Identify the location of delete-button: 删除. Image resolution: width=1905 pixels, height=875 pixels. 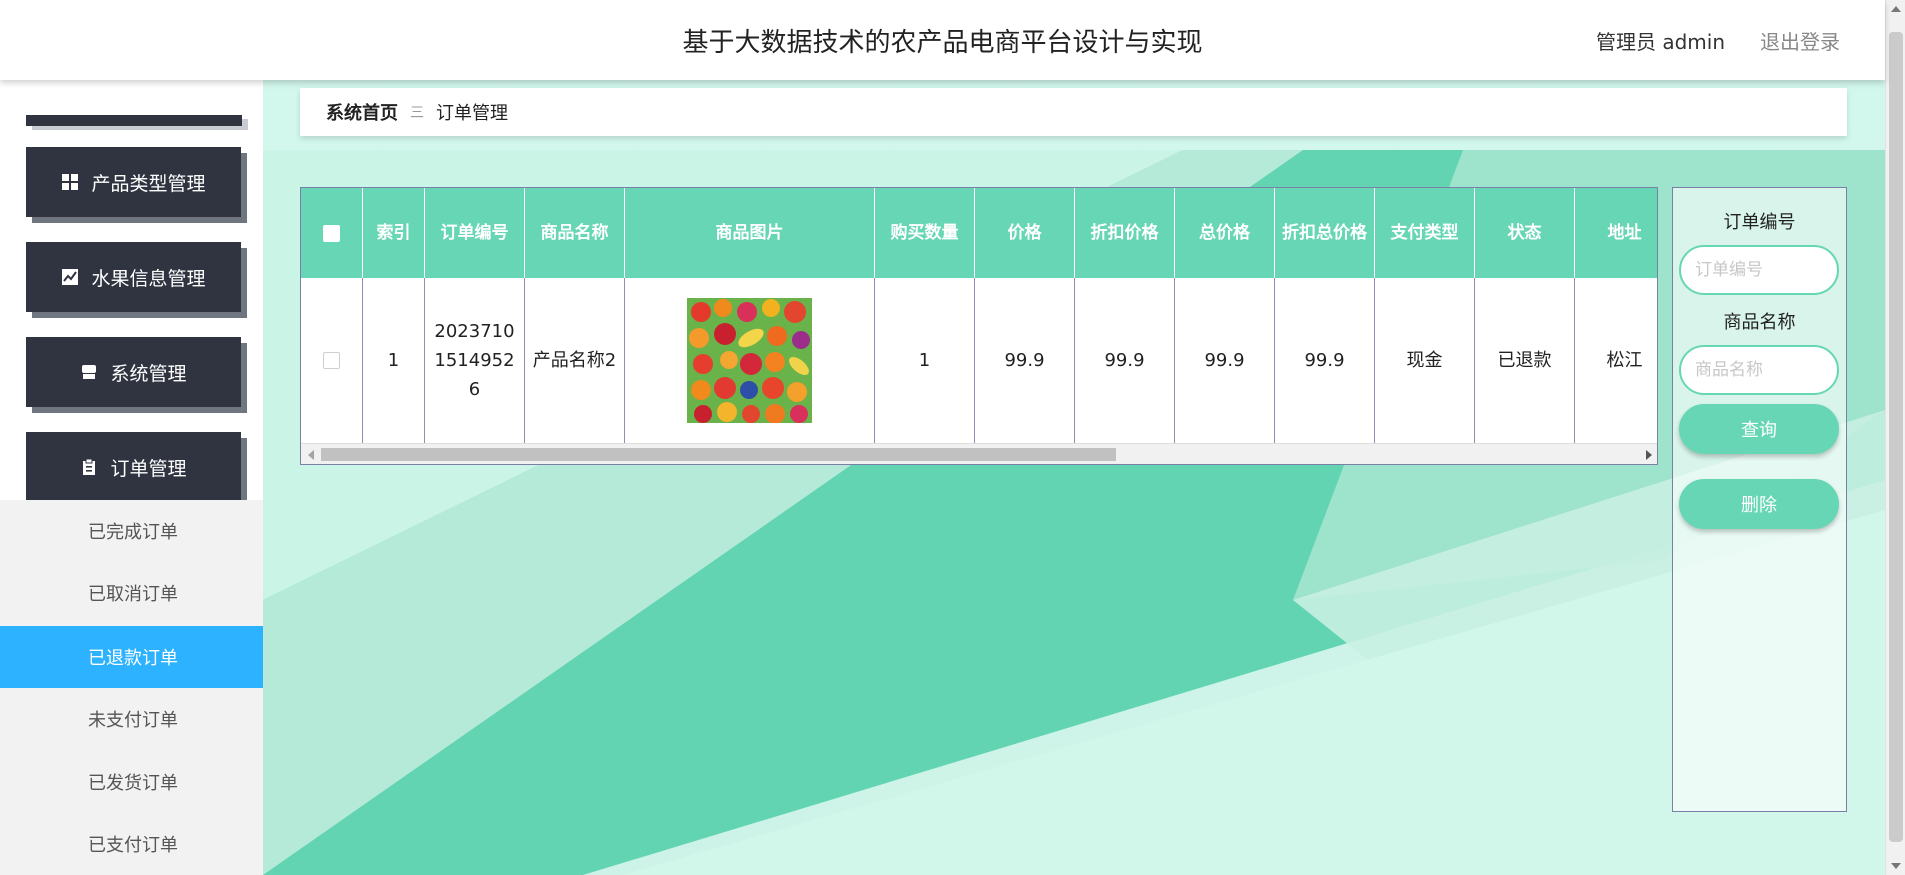
(1759, 504).